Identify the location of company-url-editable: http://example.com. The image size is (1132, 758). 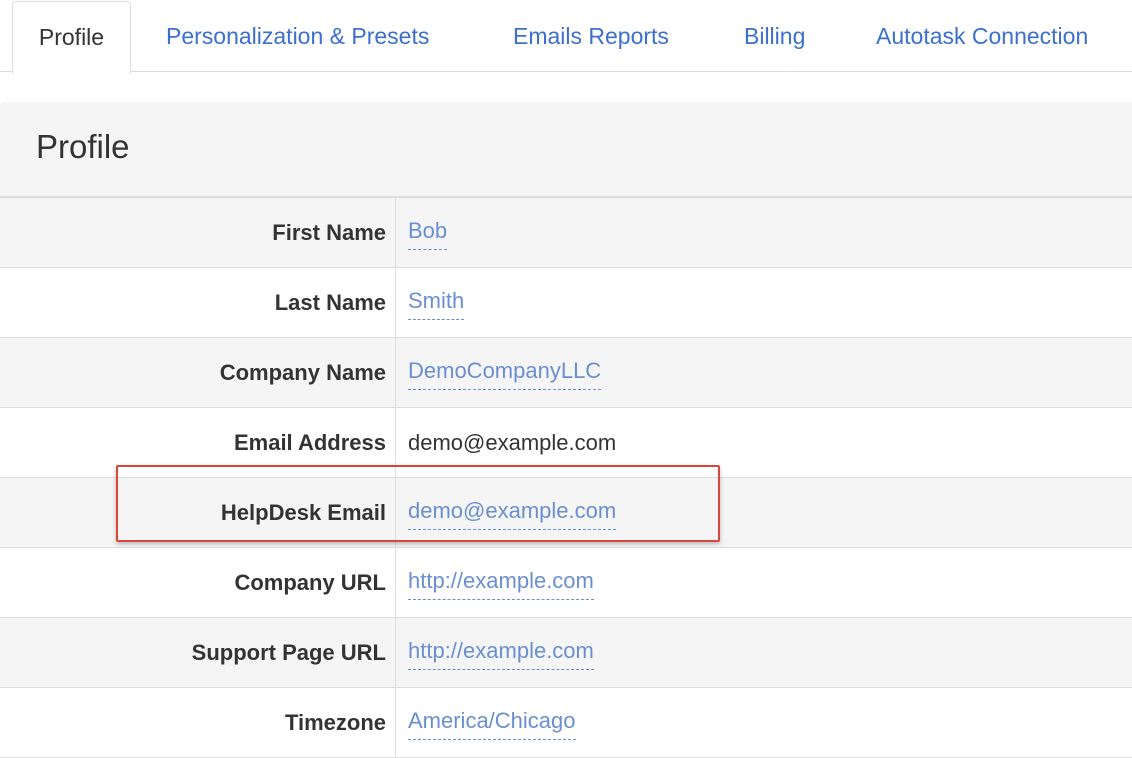
(501, 583).